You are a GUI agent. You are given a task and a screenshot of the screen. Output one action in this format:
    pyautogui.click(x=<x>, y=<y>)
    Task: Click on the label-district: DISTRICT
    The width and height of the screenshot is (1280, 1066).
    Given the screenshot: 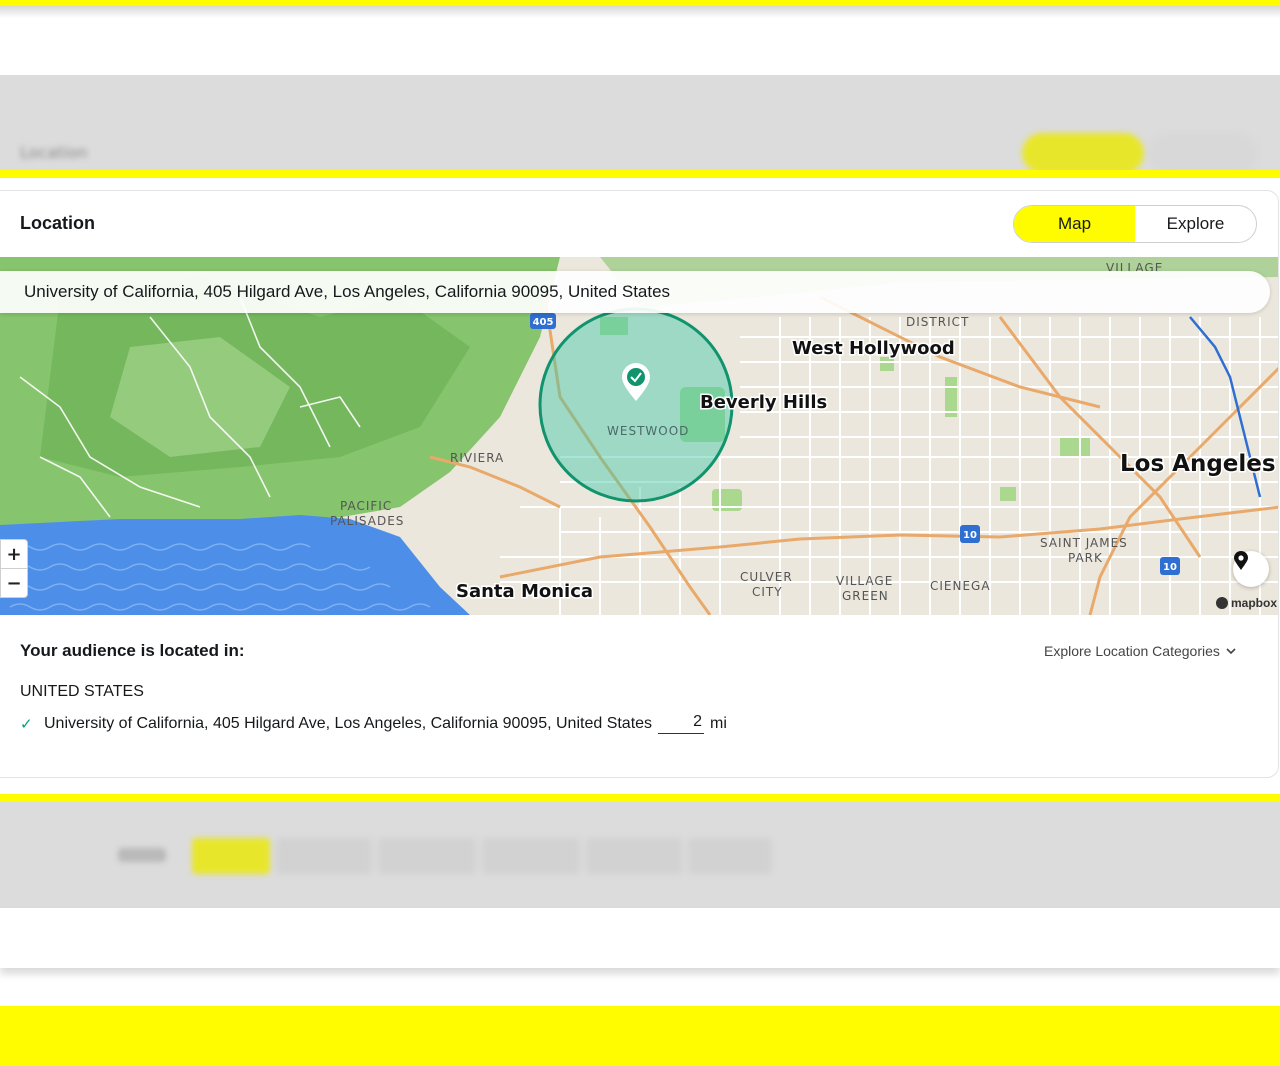 What is the action you would take?
    pyautogui.click(x=937, y=322)
    